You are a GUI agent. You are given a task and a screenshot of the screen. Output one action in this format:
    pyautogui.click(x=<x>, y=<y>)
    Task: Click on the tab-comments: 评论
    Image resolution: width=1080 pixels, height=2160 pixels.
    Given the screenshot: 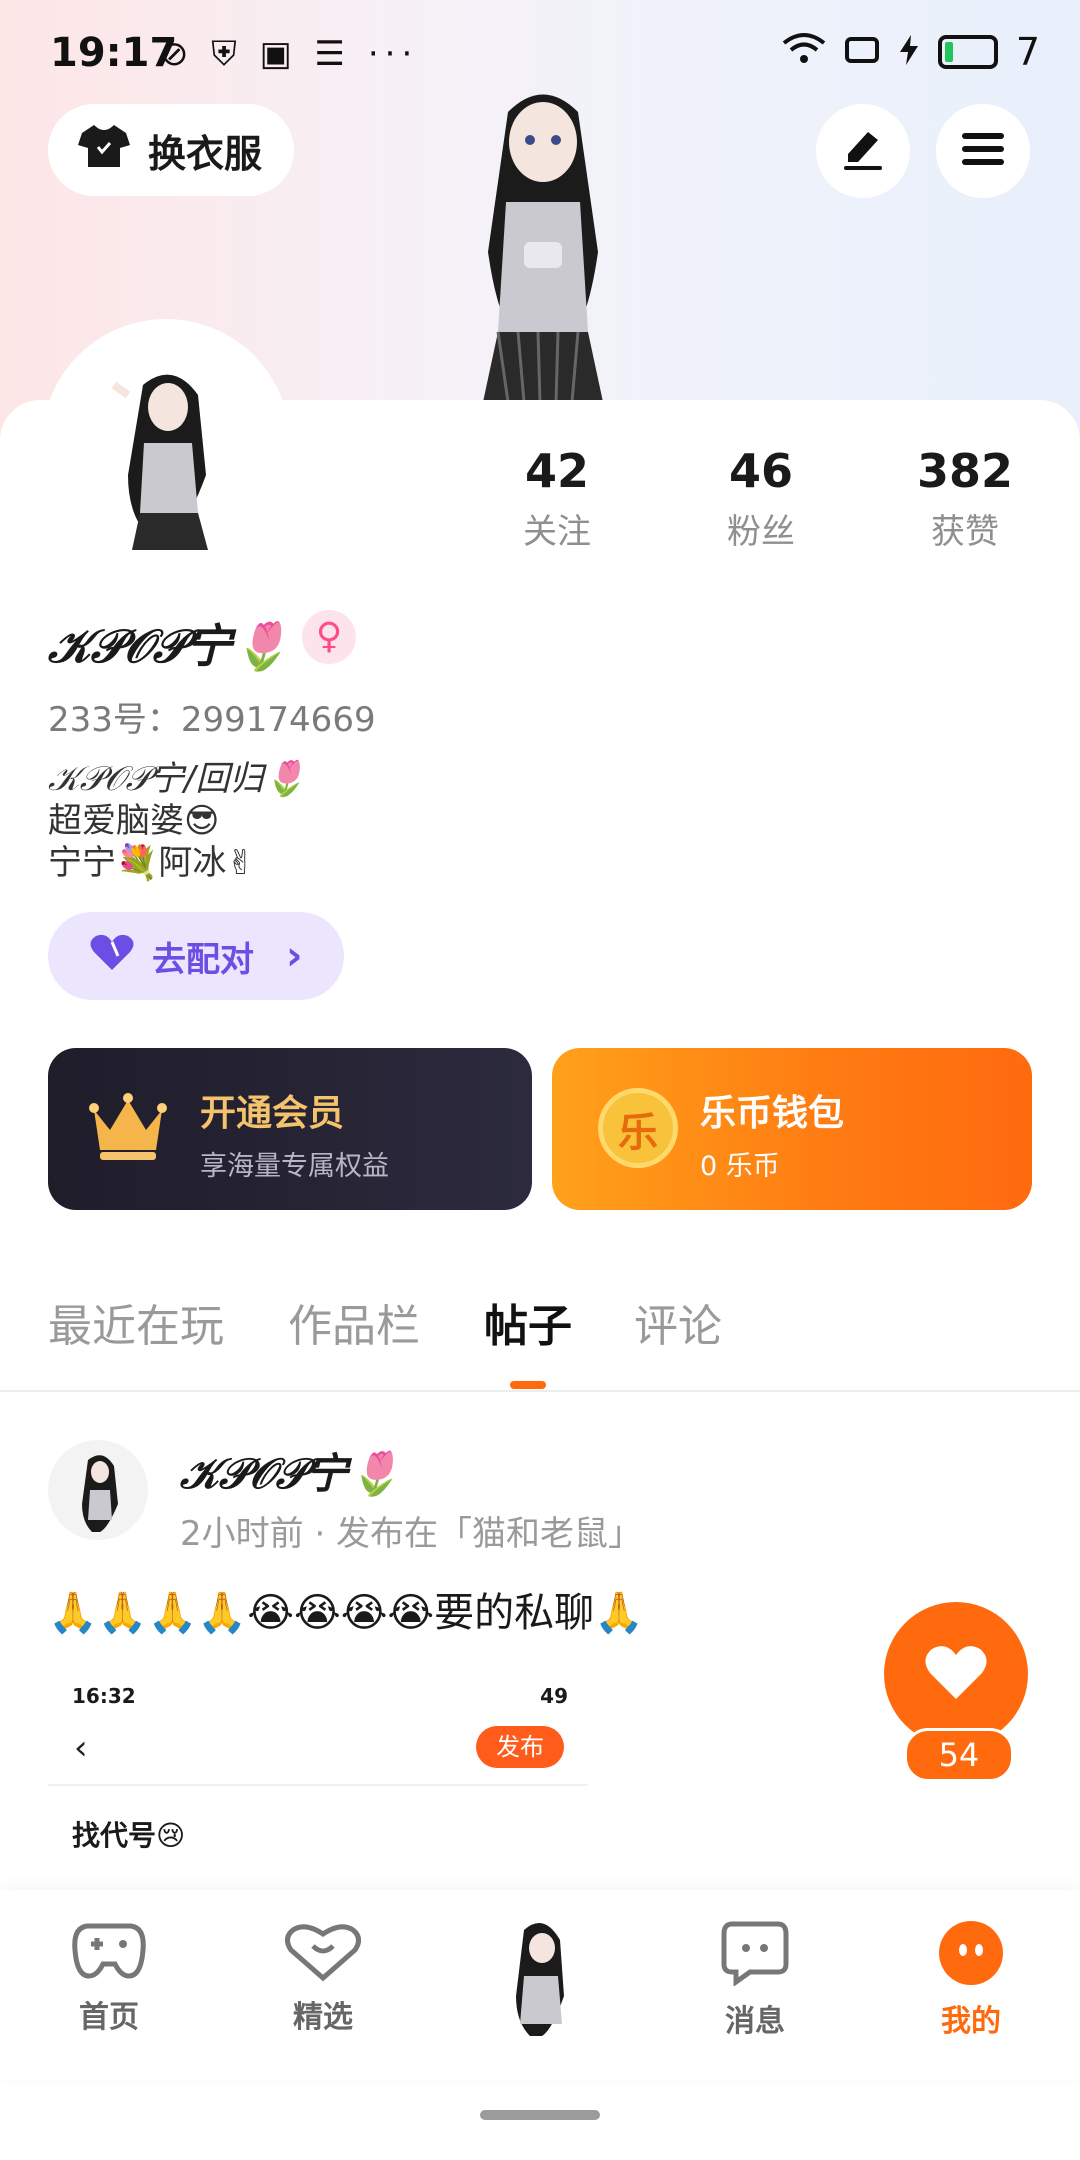 What is the action you would take?
    pyautogui.click(x=678, y=1322)
    